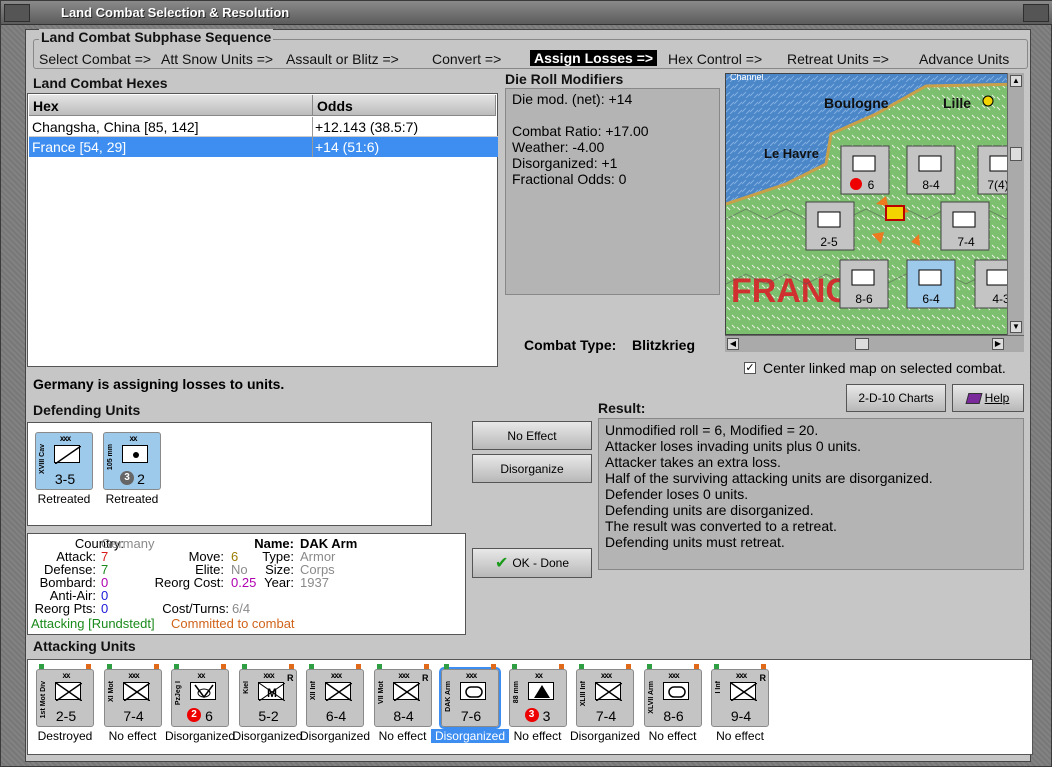 The width and height of the screenshot is (1052, 767). Describe the element at coordinates (516, 692) in the screenshot. I see `unit-name: 88 mm` at that location.